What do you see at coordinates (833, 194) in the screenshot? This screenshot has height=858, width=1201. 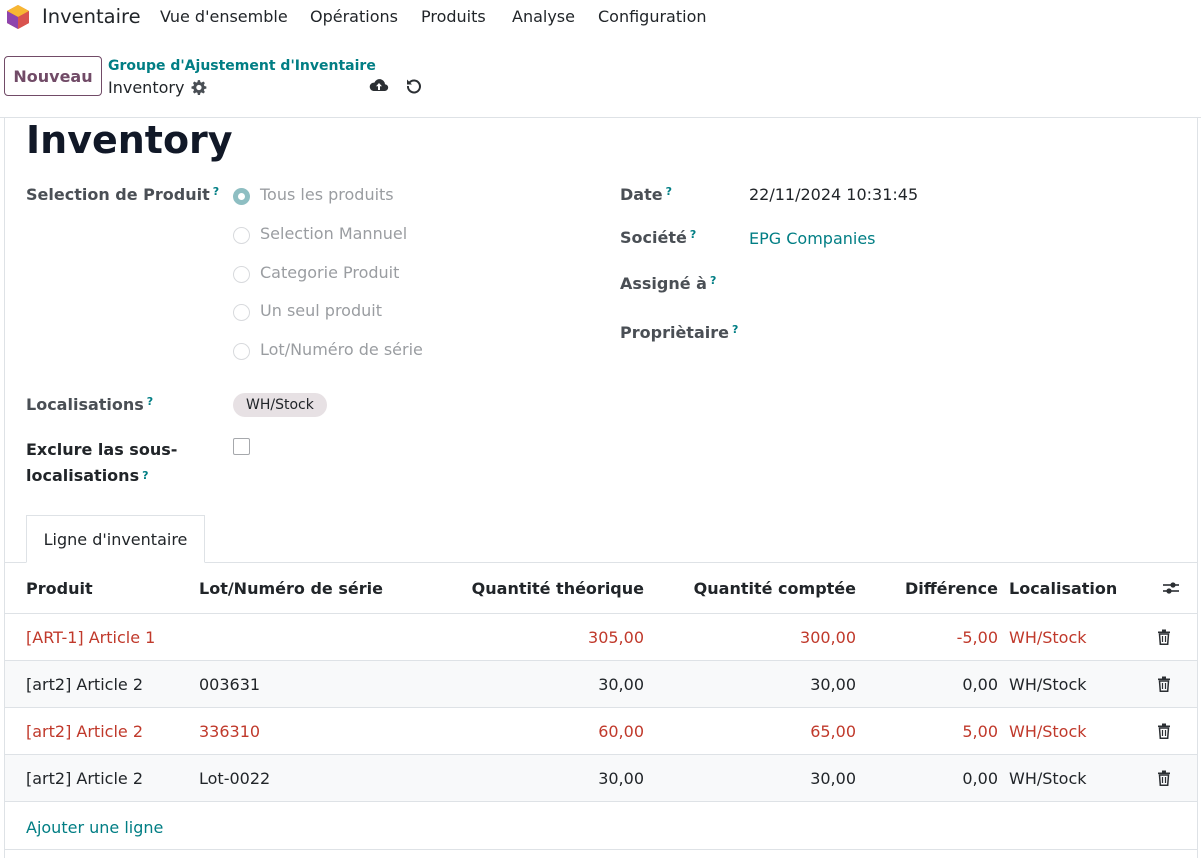 I see `date-field: 22/11/2024 10:31:45` at bounding box center [833, 194].